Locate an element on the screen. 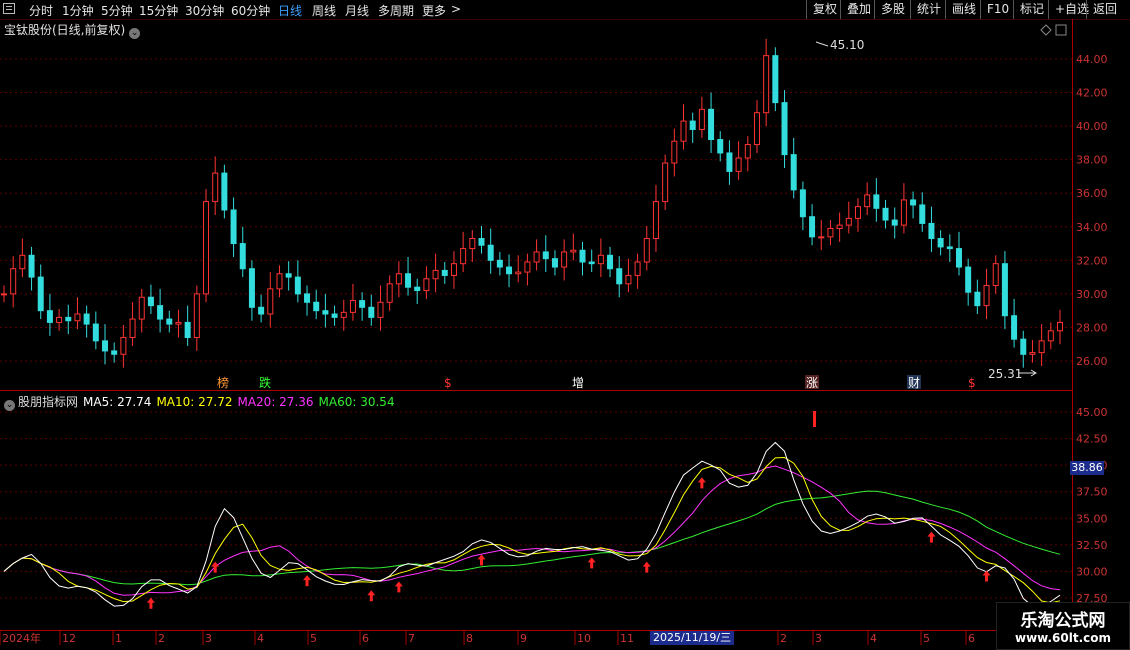  time-tick: 6 is located at coordinates (365, 638).